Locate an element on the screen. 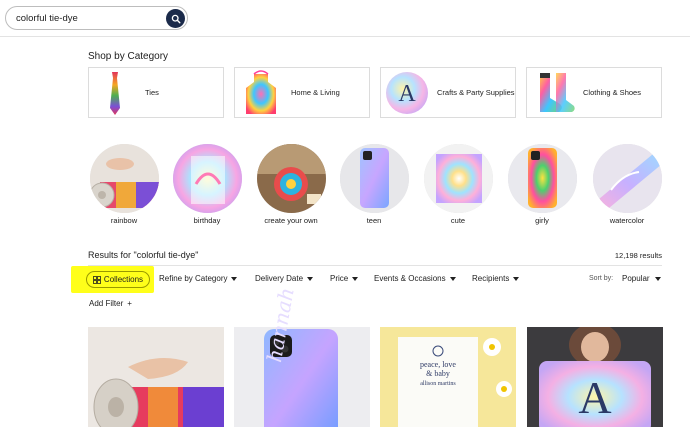 The image size is (690, 427). divider is located at coordinates (375, 265).